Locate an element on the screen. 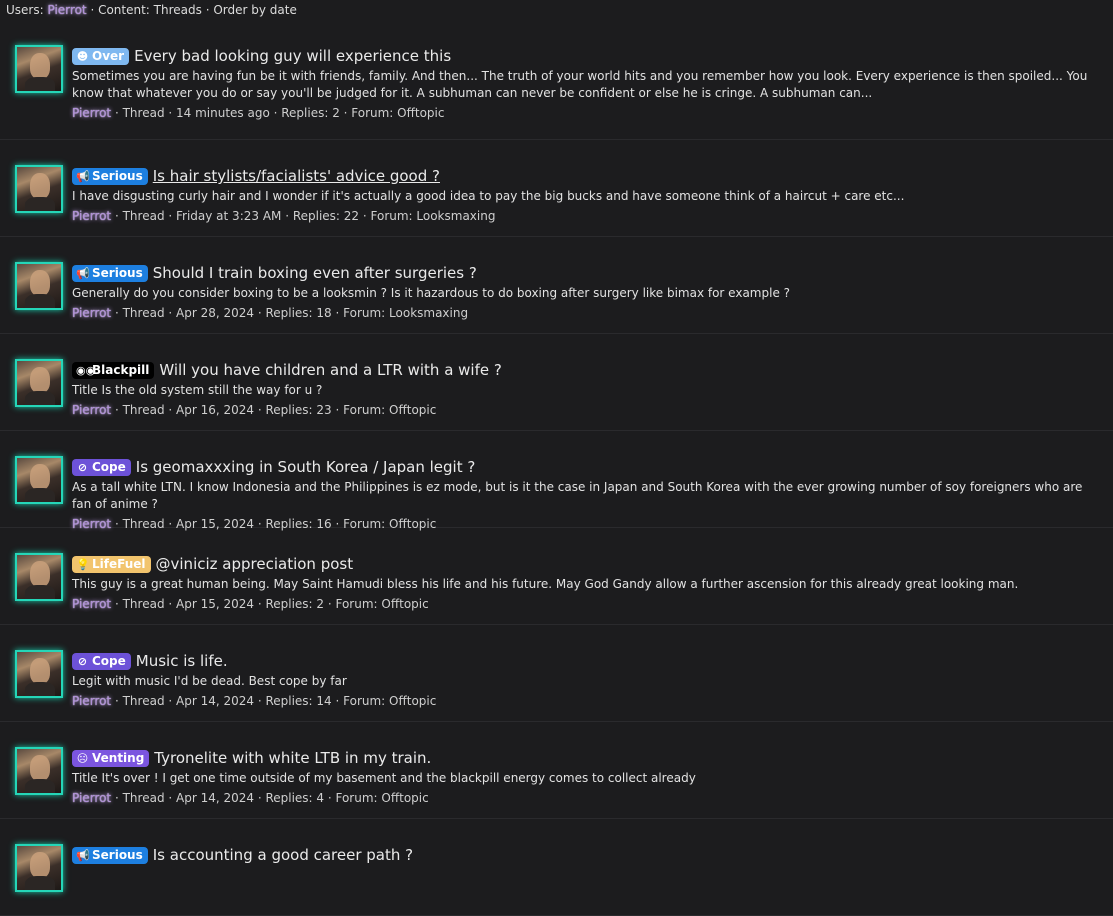 The height and width of the screenshot is (916, 1113). thread-title-link: Tyronelite with white LTB in my train. is located at coordinates (292, 758).